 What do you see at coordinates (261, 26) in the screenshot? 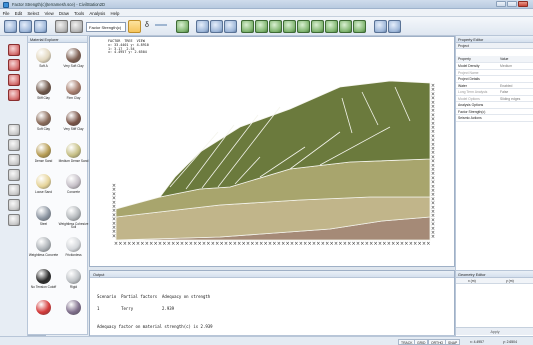
I see `zoom-out-icon` at bounding box center [261, 26].